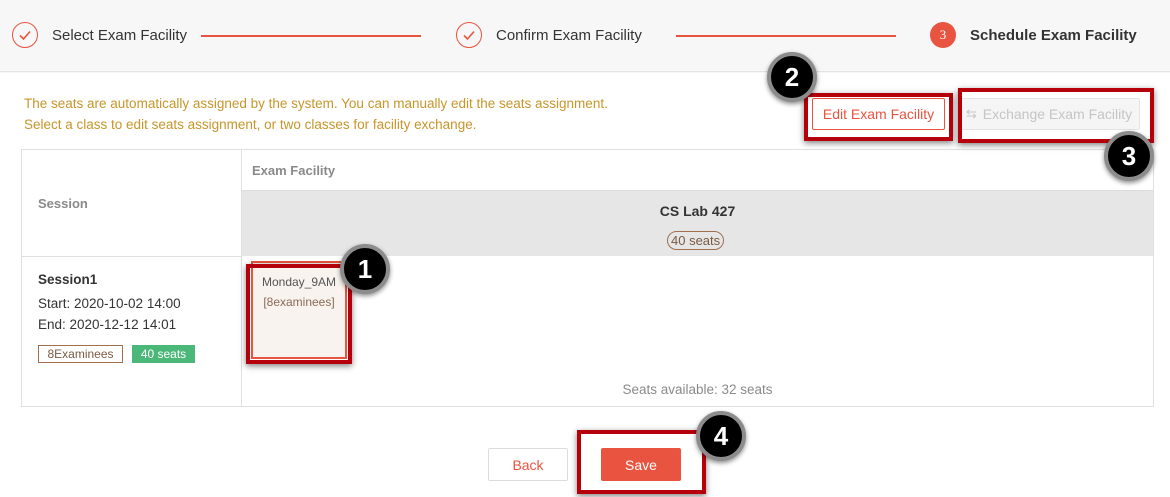 The height and width of the screenshot is (497, 1170). Describe the element at coordinates (299, 310) in the screenshot. I see `class-card-monday-9am: Monday_9AM [8examinees]` at that location.